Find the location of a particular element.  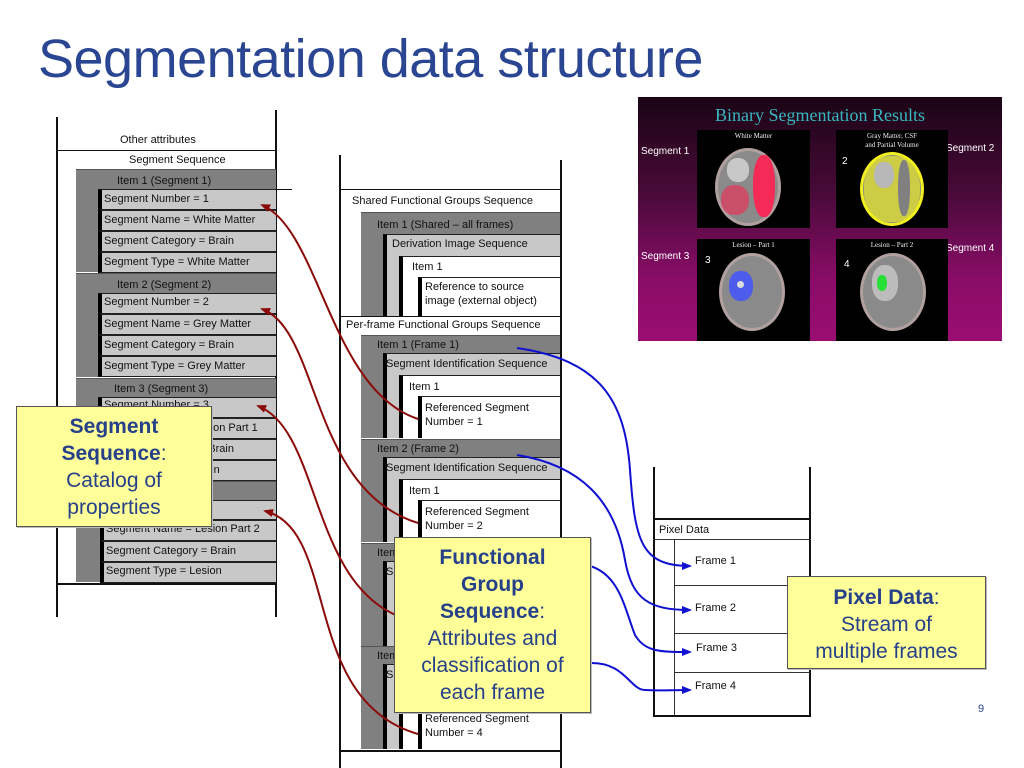

callout-text: Stream of is located at coordinates (886, 624).